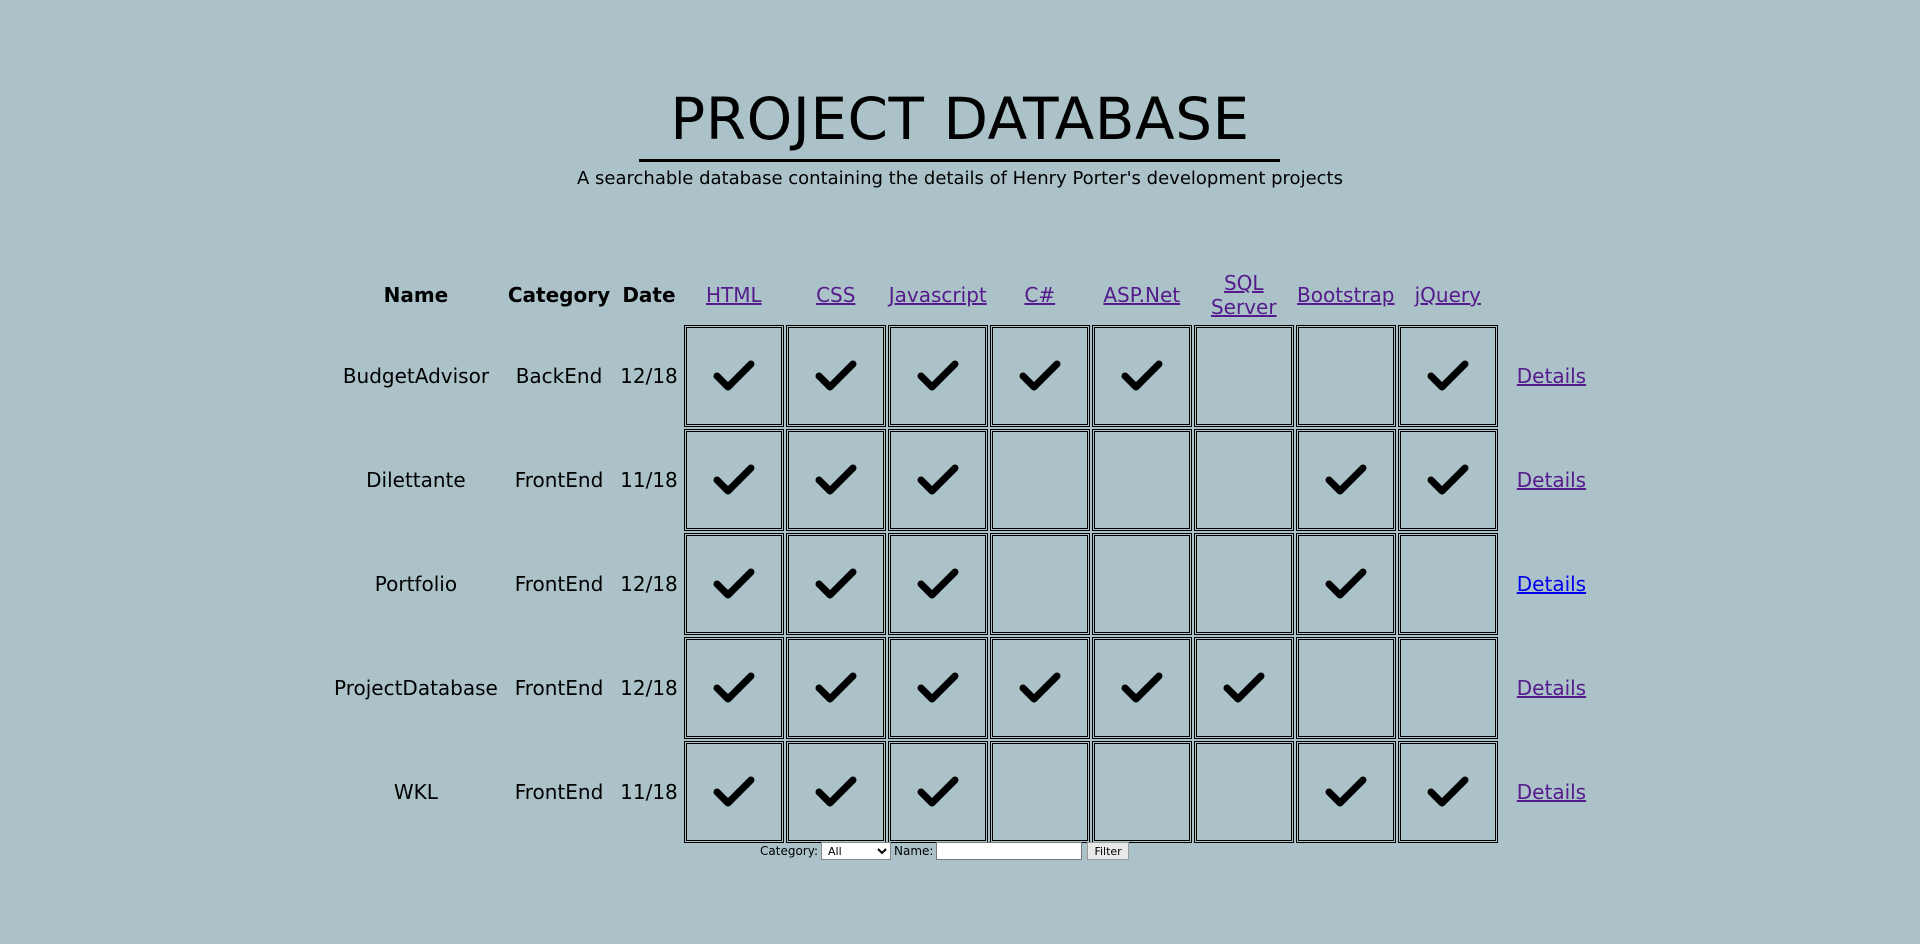 The image size is (1920, 944). I want to click on column-header-html: HTML, so click(734, 295).